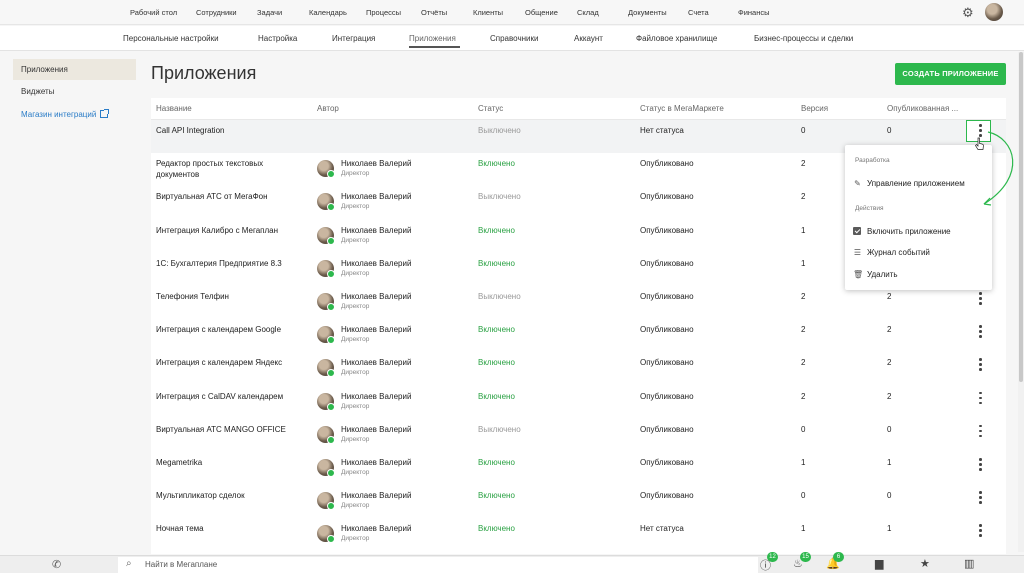 Image resolution: width=1024 pixels, height=573 pixels. Describe the element at coordinates (803, 529) in the screenshot. I see `cell-version: 1` at that location.